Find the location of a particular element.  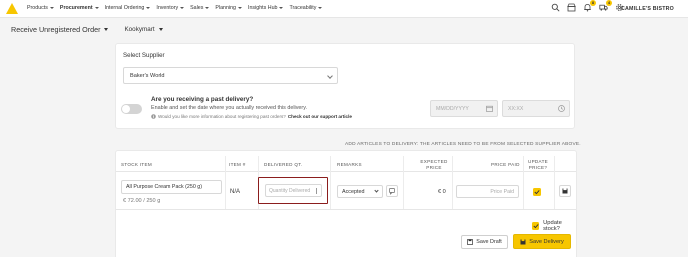

add-note-button is located at coordinates (392, 191).